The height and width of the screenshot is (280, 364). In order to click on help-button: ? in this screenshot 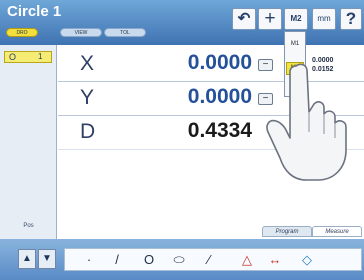, I will do `click(351, 19)`.